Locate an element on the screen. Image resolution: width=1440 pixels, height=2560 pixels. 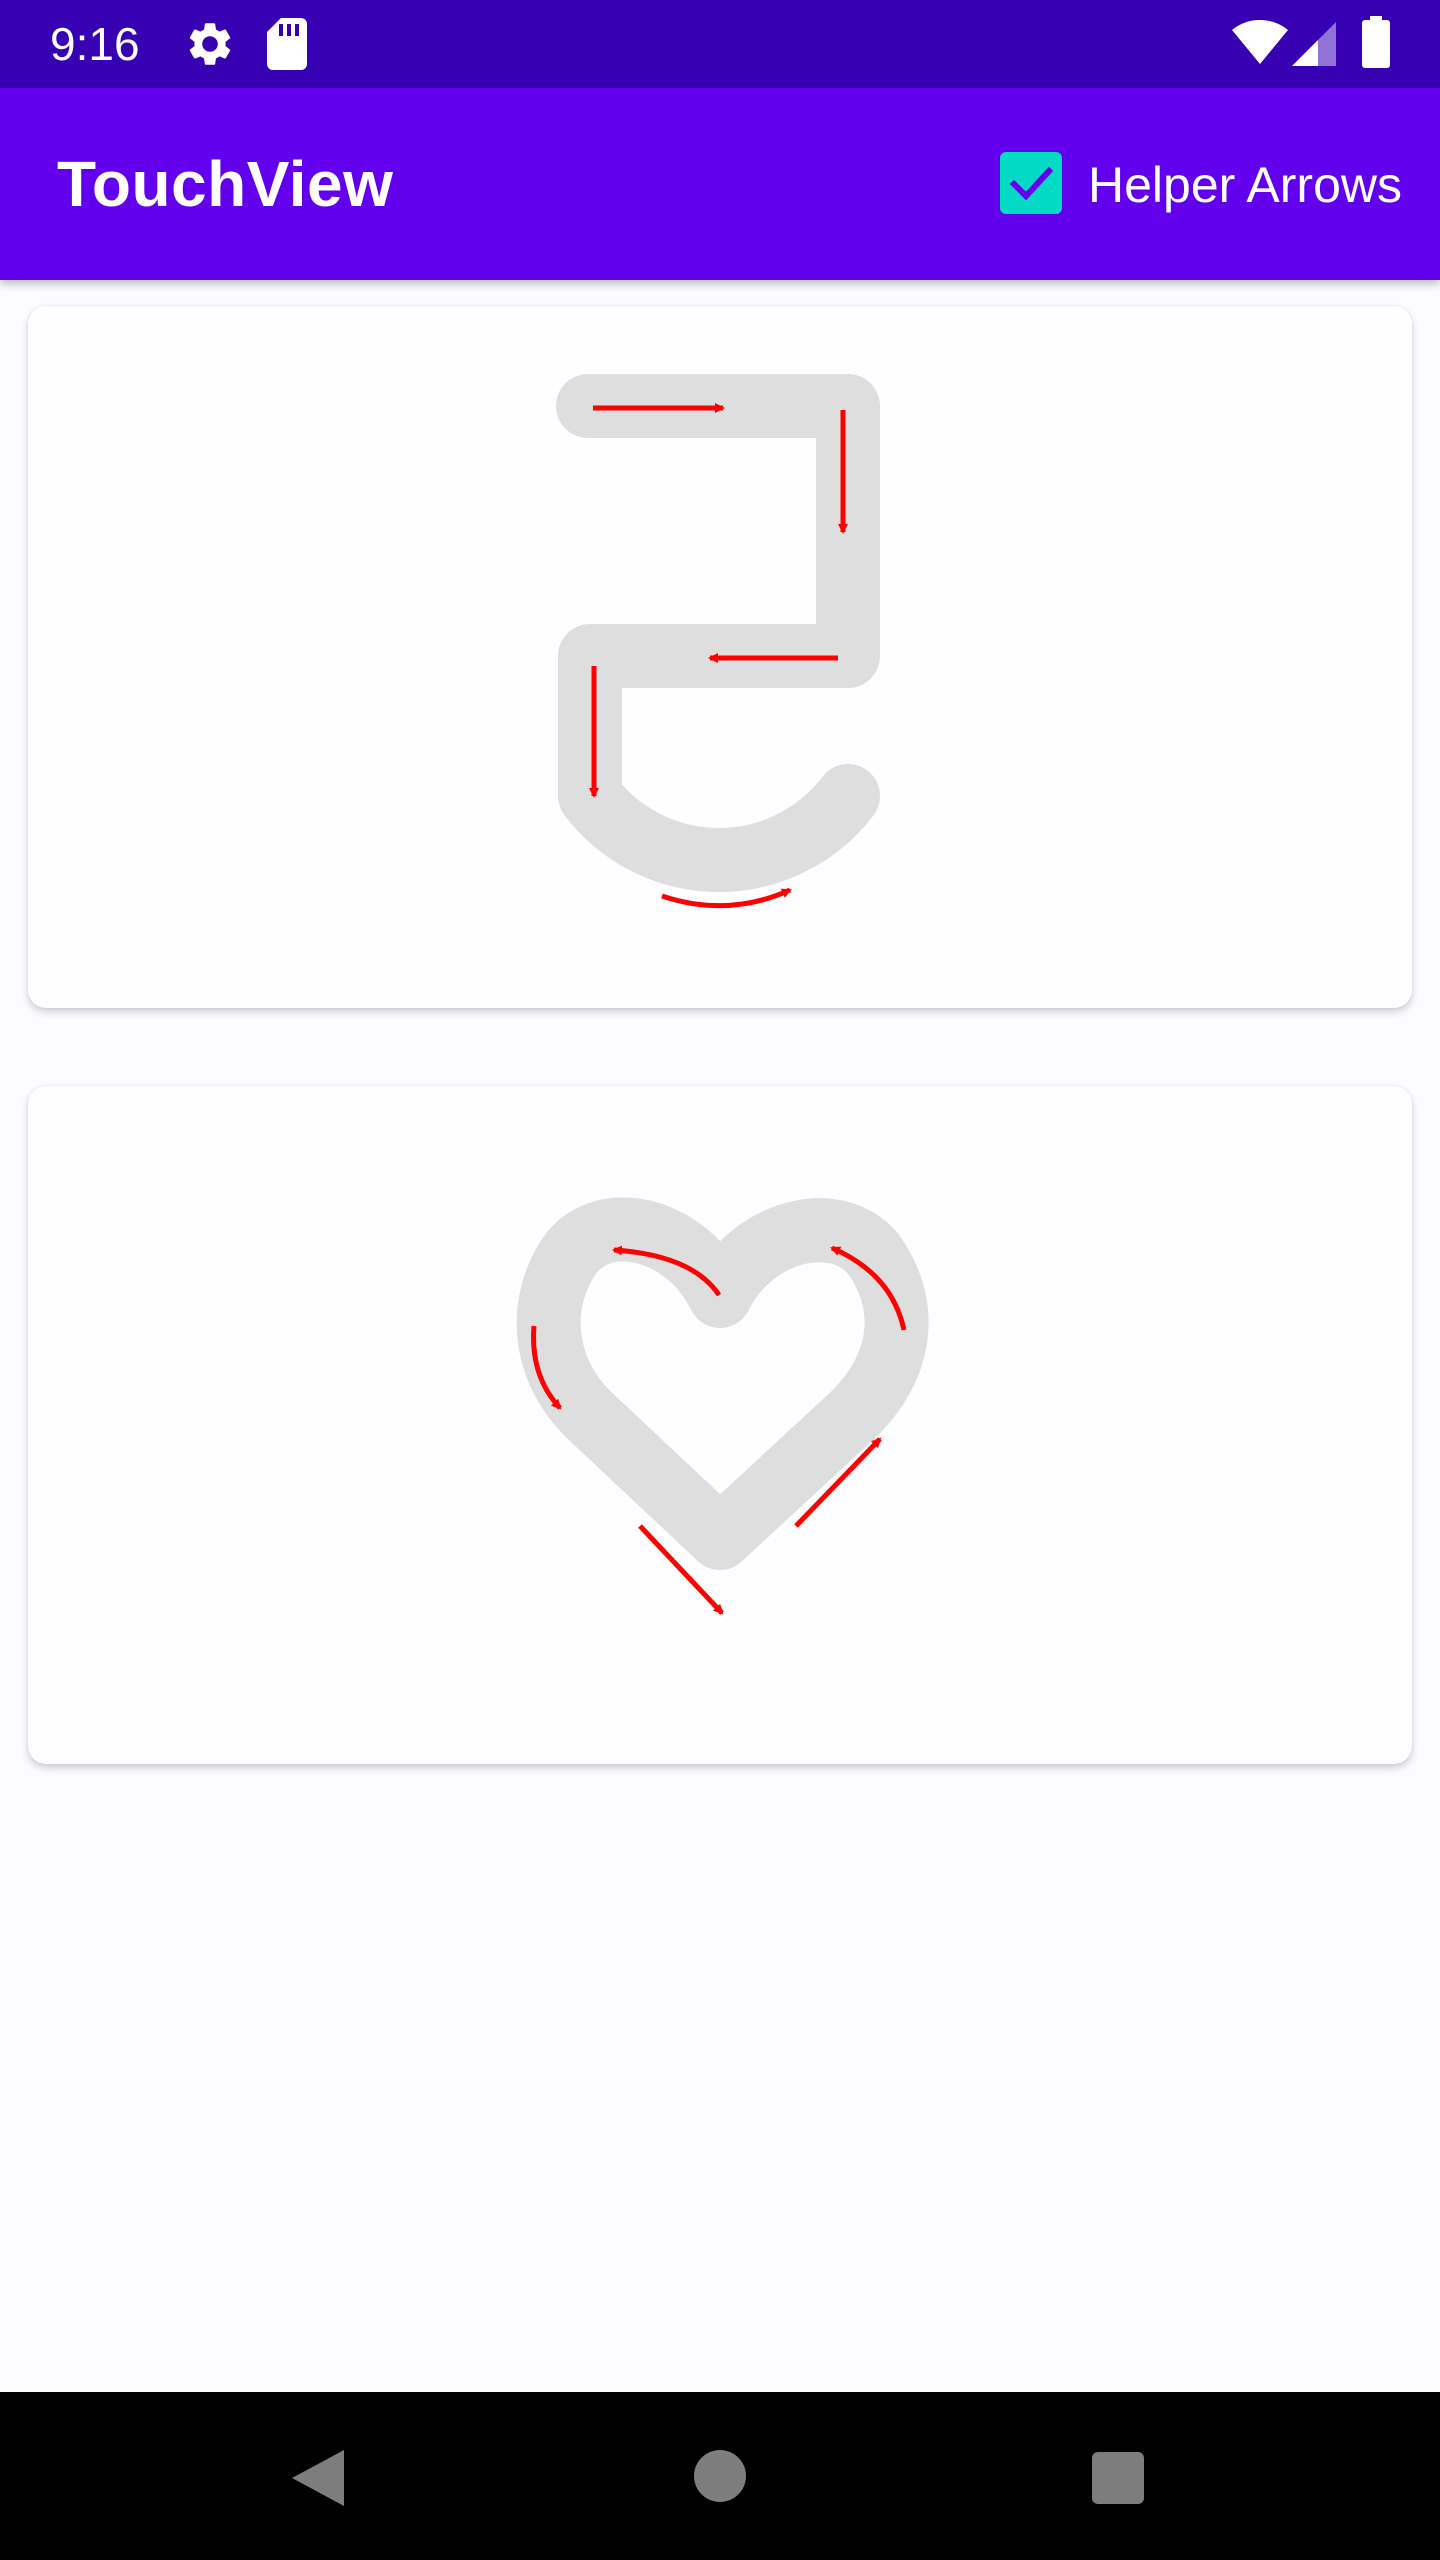
helper-arrows-toggle: Helper Arrows is located at coordinates (1206, 184).